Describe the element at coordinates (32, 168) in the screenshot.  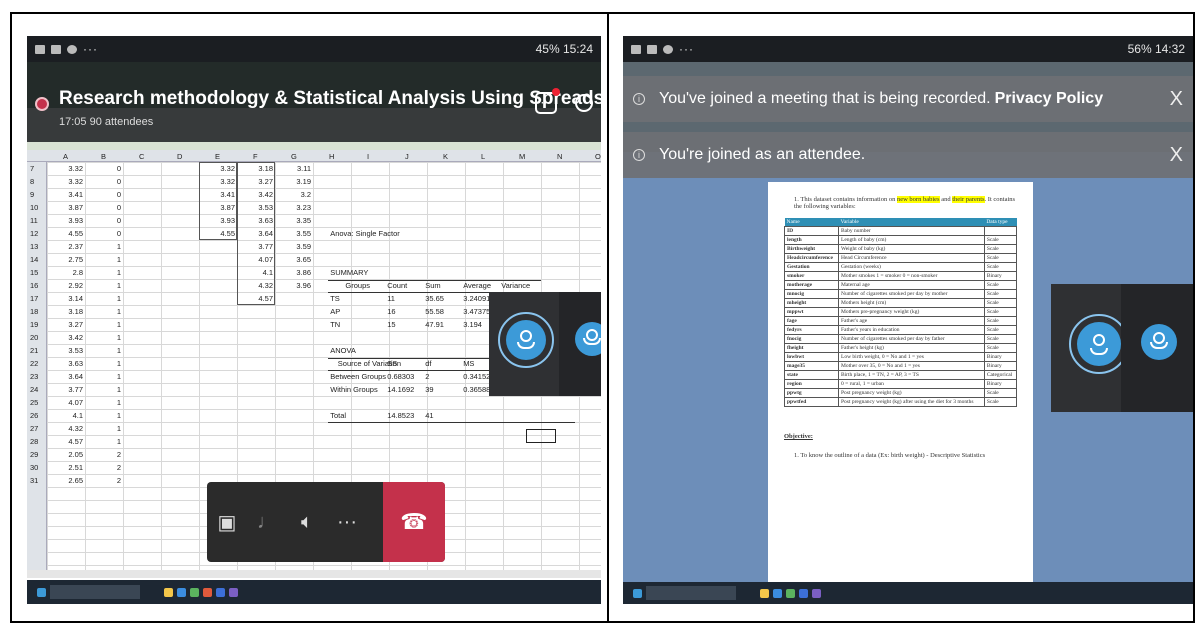
I see `row-header: 7` at that location.